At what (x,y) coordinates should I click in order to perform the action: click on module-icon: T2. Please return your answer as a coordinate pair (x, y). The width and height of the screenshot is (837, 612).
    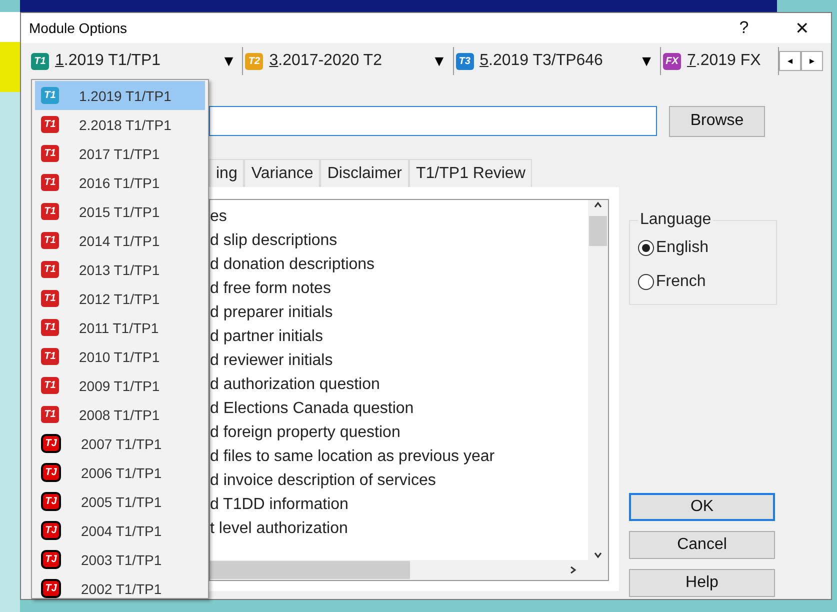
    Looking at the image, I should click on (254, 61).